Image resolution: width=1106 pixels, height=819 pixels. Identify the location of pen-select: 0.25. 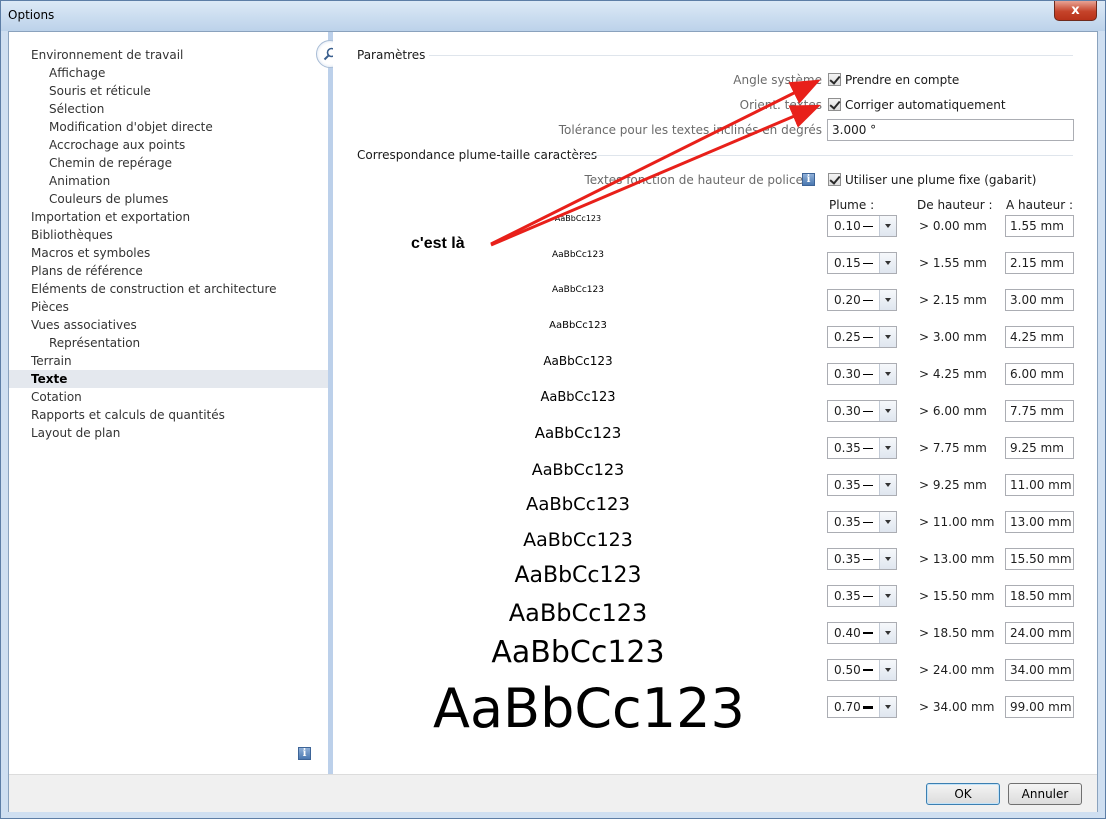
(862, 337).